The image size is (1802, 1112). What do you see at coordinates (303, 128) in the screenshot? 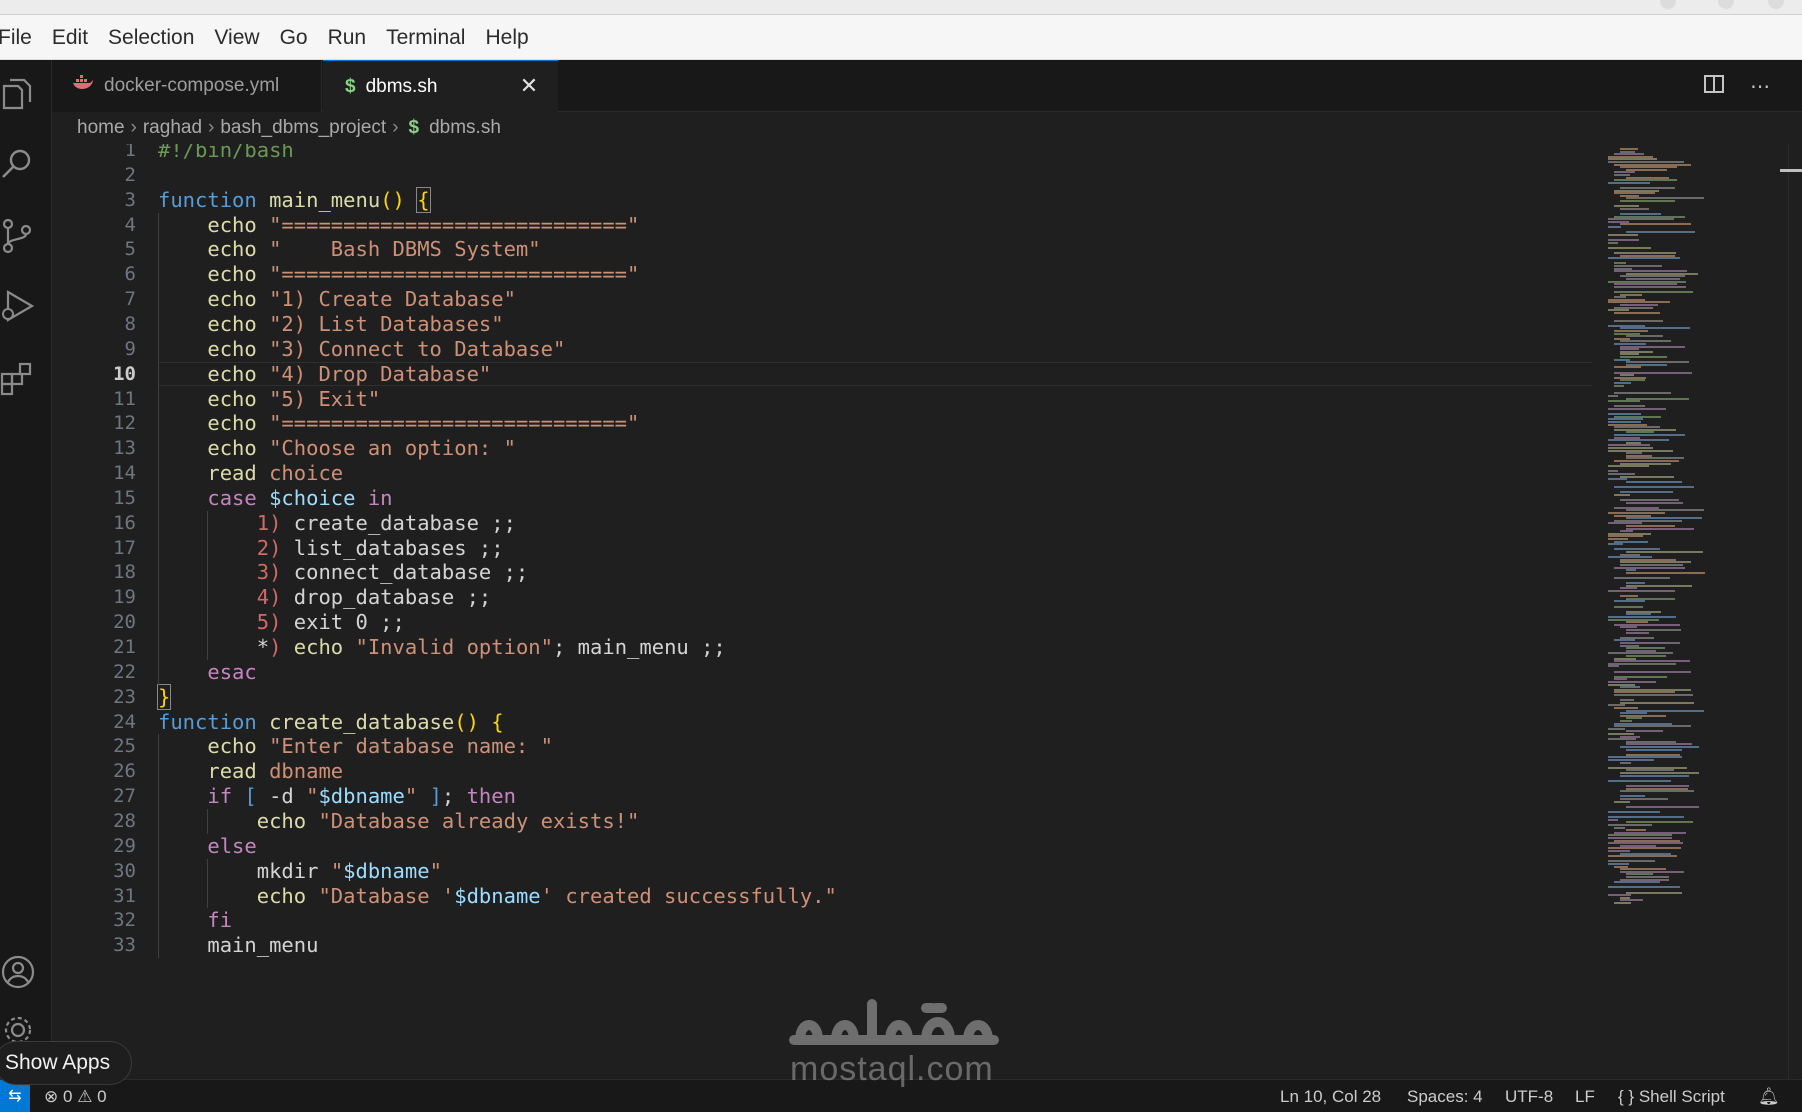
I see `breadcrumb-project: bash_dbms_project` at bounding box center [303, 128].